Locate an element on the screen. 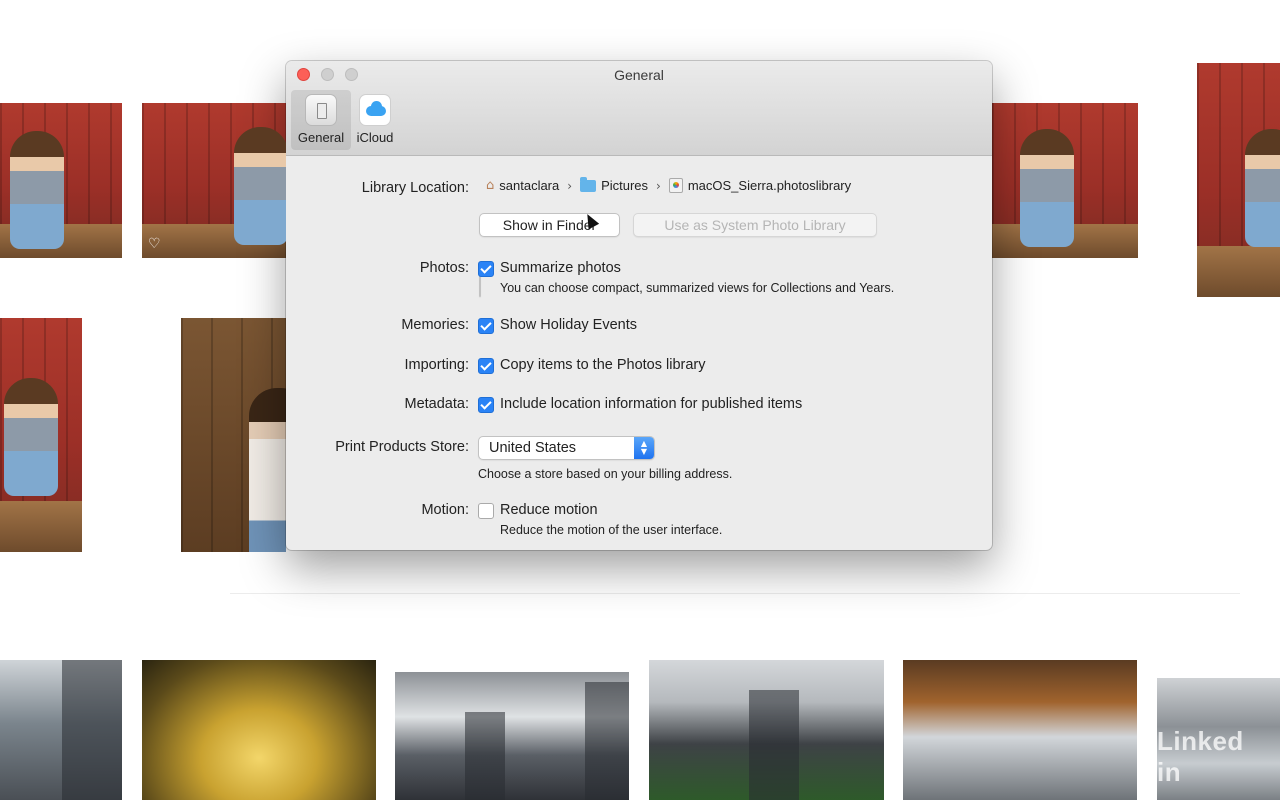  heart-icon: ♡ is located at coordinates (154, 244).